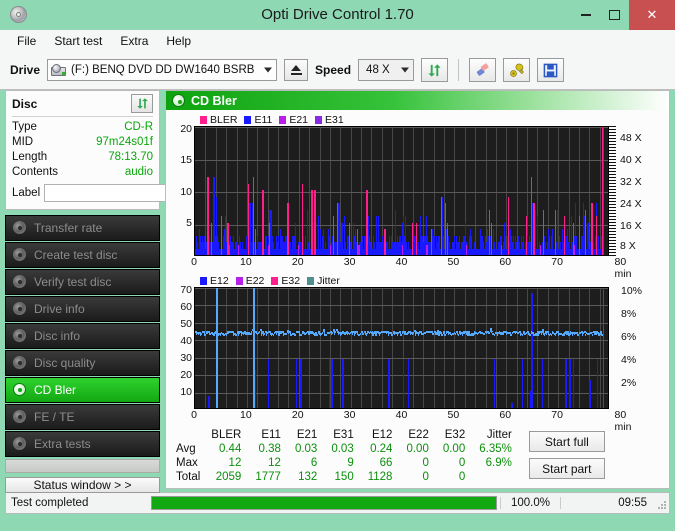 The height and width of the screenshot is (531, 675). Describe the element at coordinates (178, 41) in the screenshot. I see `menu-item-help: Help` at that location.